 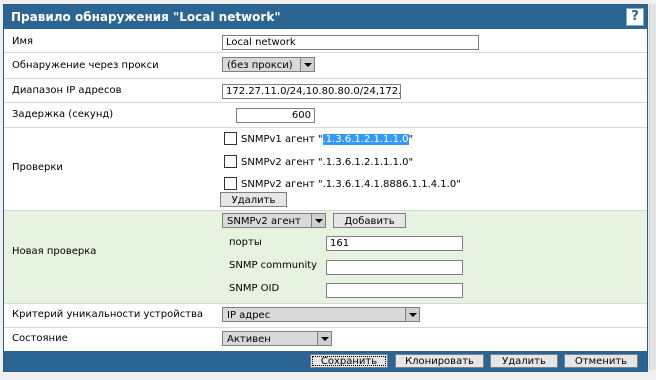 I want to click on proxy-row: Обнаружение через прокси (без прокси), so click(x=325, y=66).